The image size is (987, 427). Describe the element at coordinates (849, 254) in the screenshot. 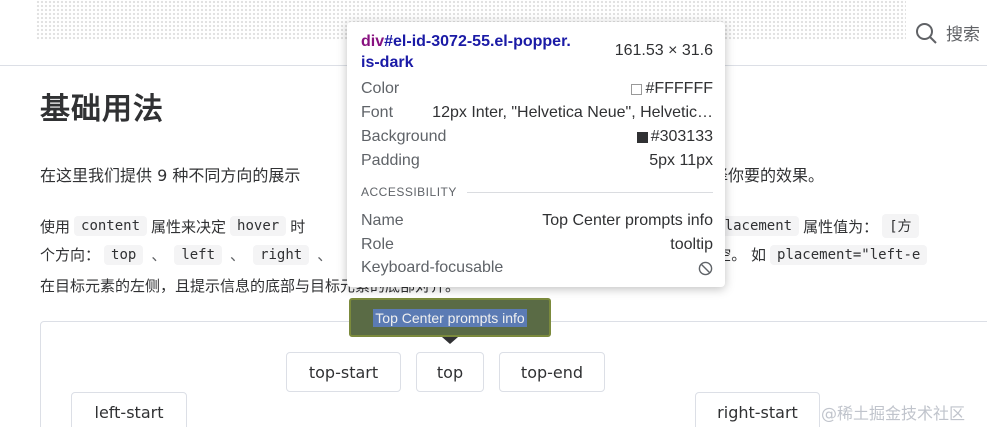

I see `code-left-end: placement="left-e` at that location.